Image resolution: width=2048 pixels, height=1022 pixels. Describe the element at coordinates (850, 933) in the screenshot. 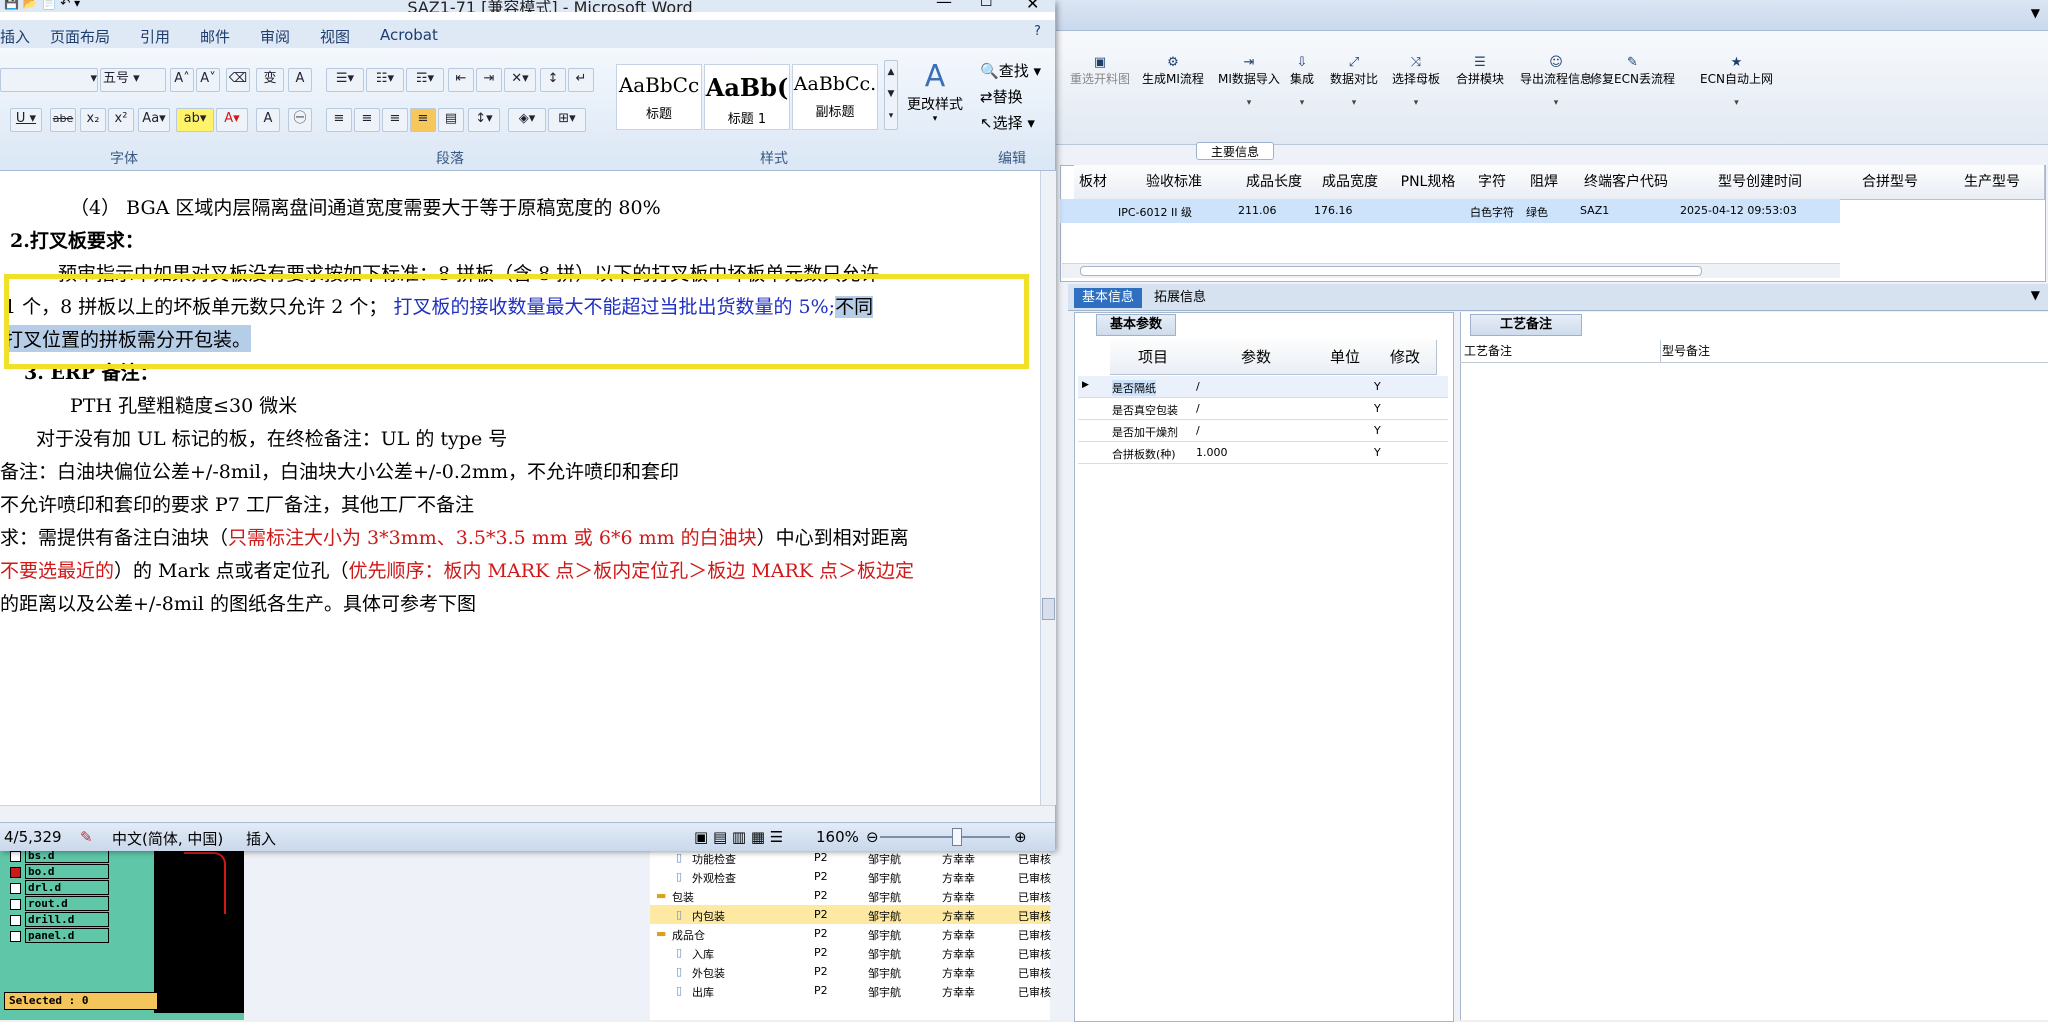

I see `tree-row: ▬ 成品仓 P2 邹宇航 方幸幸 已审核` at that location.